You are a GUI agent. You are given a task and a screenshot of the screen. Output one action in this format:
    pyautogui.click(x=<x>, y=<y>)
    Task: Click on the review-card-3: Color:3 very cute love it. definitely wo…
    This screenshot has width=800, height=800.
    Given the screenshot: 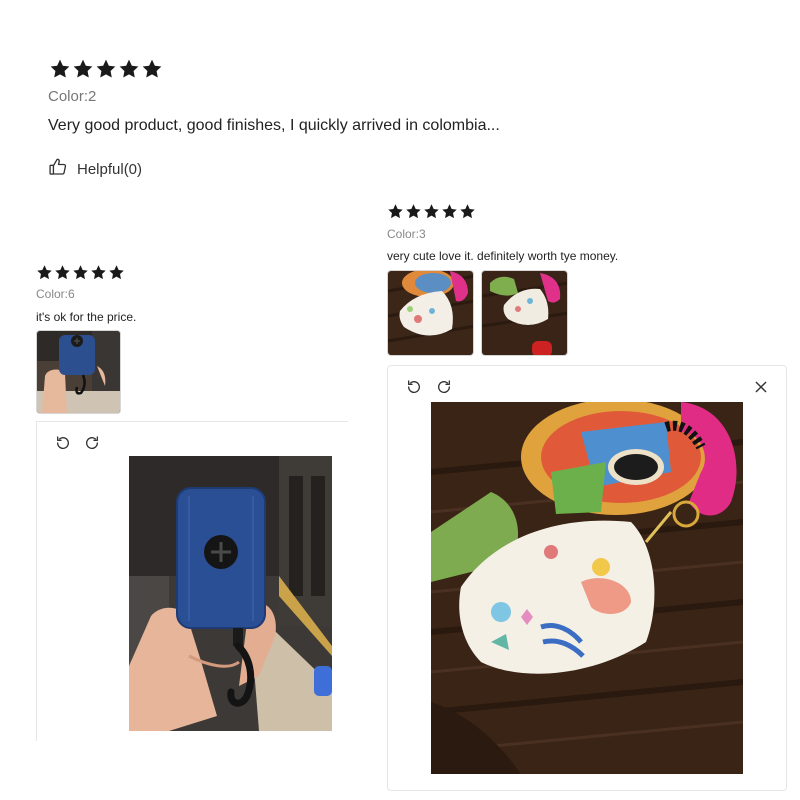 What is the action you would take?
    pyautogui.click(x=587, y=279)
    